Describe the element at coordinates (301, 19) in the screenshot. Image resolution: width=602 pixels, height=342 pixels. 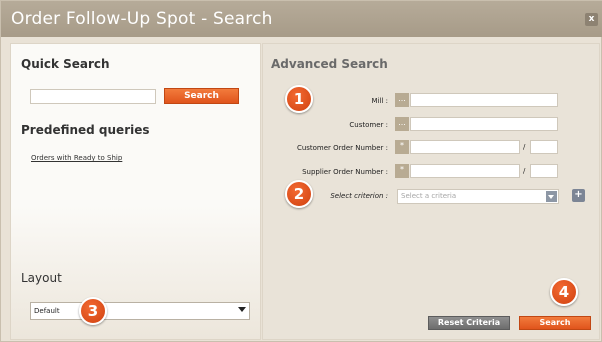
I see `title-bar: Order Follow-Up Spot - Search x` at that location.